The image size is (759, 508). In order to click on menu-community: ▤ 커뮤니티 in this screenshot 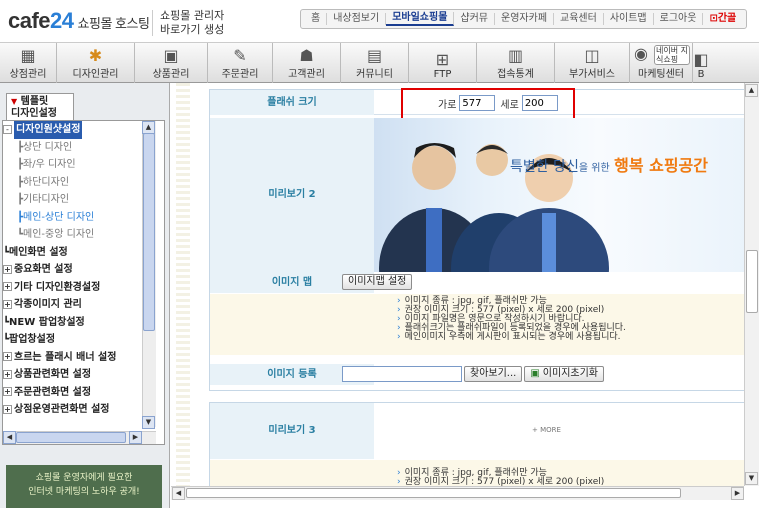, I will do `click(375, 63)`.